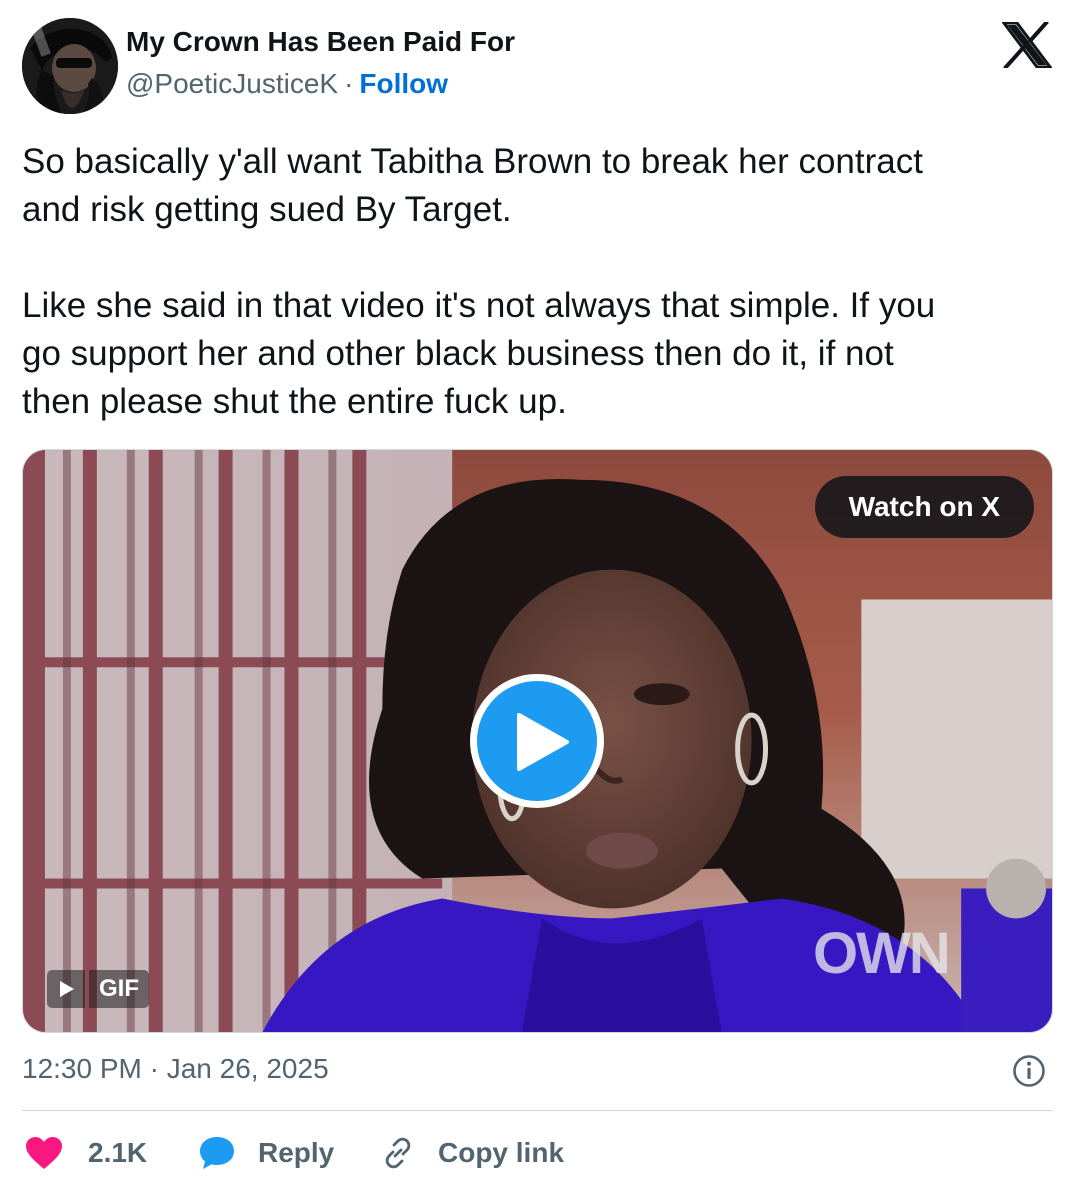 The image size is (1078, 1188). Describe the element at coordinates (296, 1152) in the screenshot. I see `reply-label: Reply` at that location.